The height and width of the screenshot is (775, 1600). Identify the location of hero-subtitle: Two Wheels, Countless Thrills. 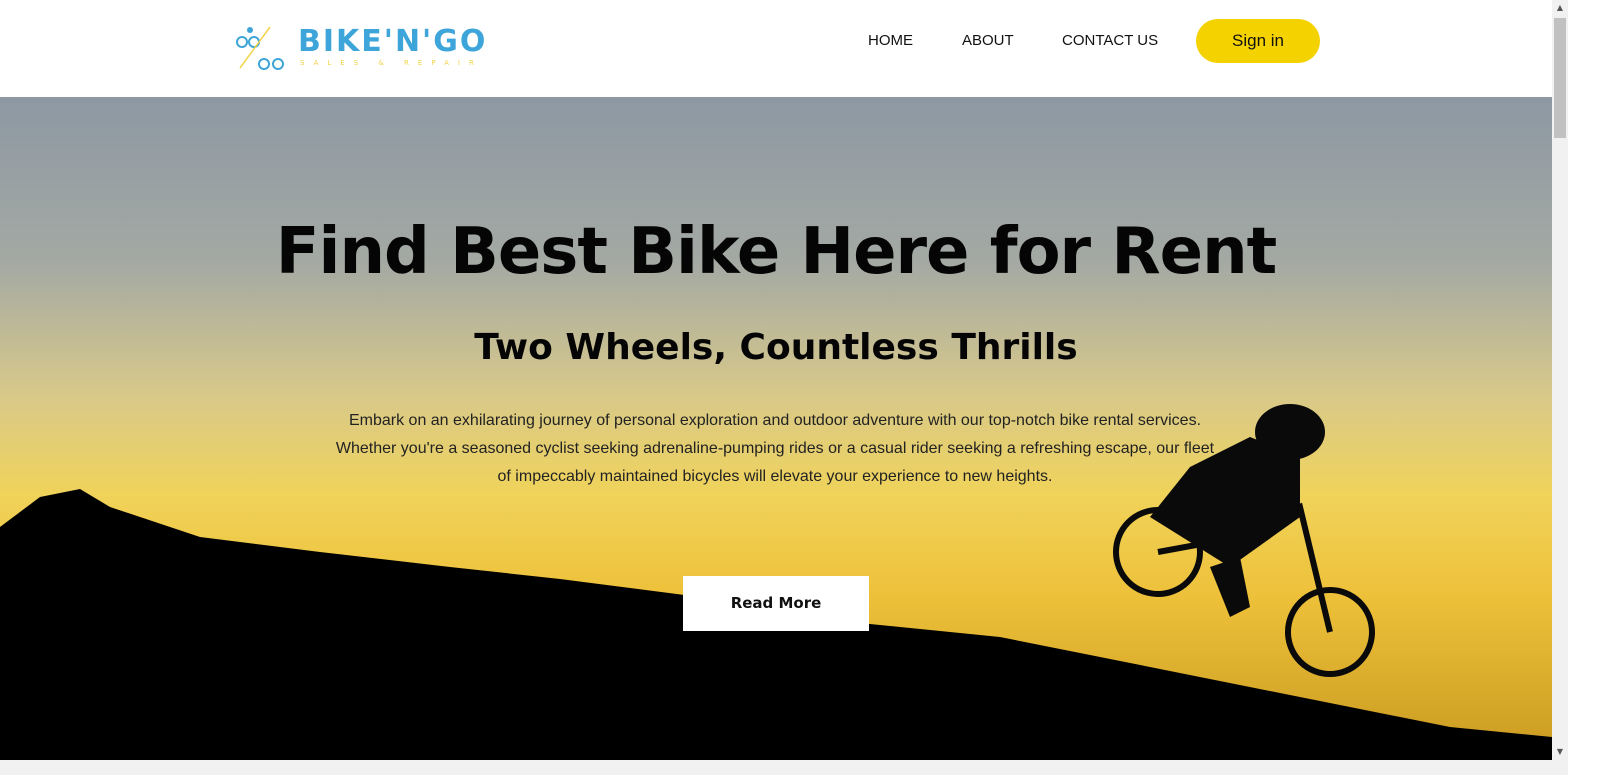
(776, 347).